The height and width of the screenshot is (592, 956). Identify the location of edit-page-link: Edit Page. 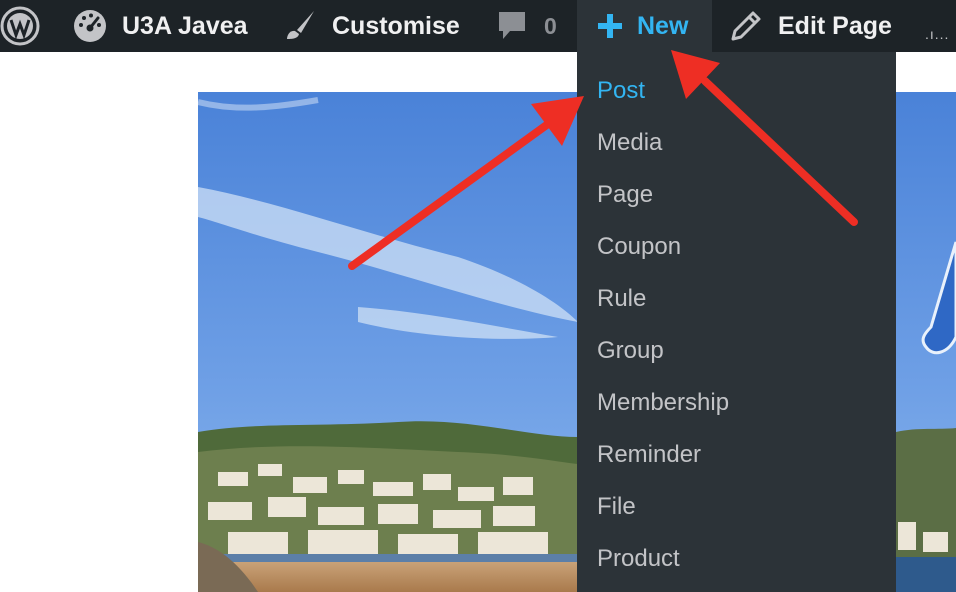
(811, 26).